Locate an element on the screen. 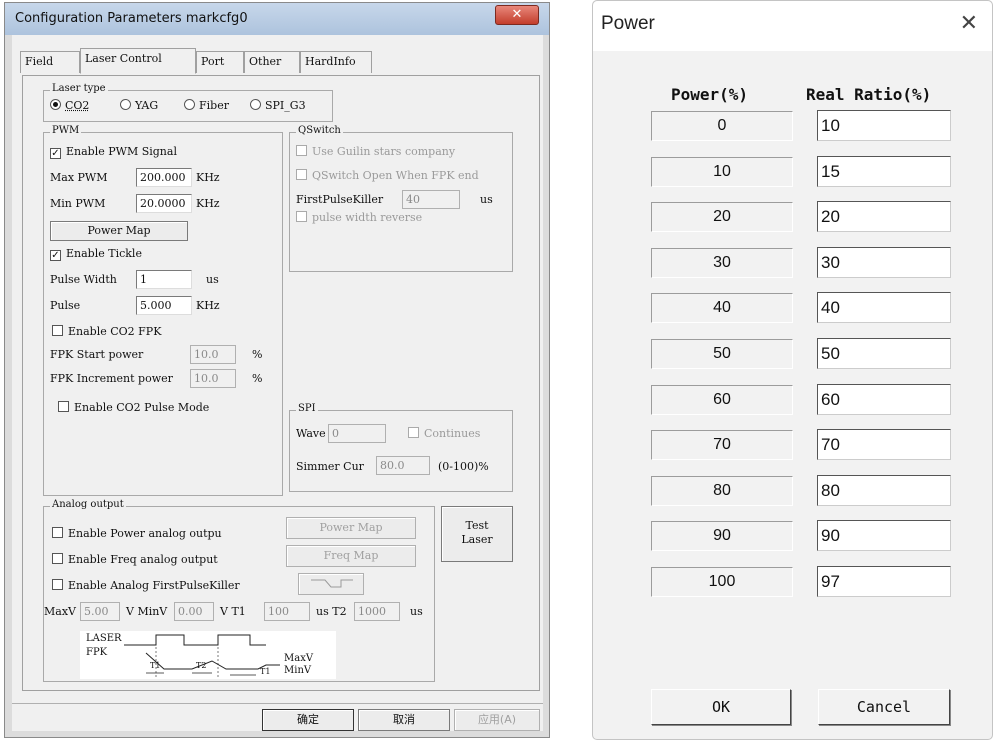 This screenshot has height=742, width=993. t1-input: 100 is located at coordinates (287, 611).